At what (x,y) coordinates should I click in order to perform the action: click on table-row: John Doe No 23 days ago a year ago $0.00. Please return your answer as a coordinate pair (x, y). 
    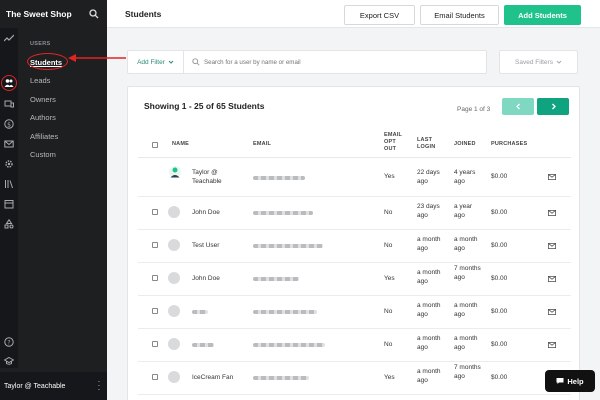
    Looking at the image, I should click on (354, 213).